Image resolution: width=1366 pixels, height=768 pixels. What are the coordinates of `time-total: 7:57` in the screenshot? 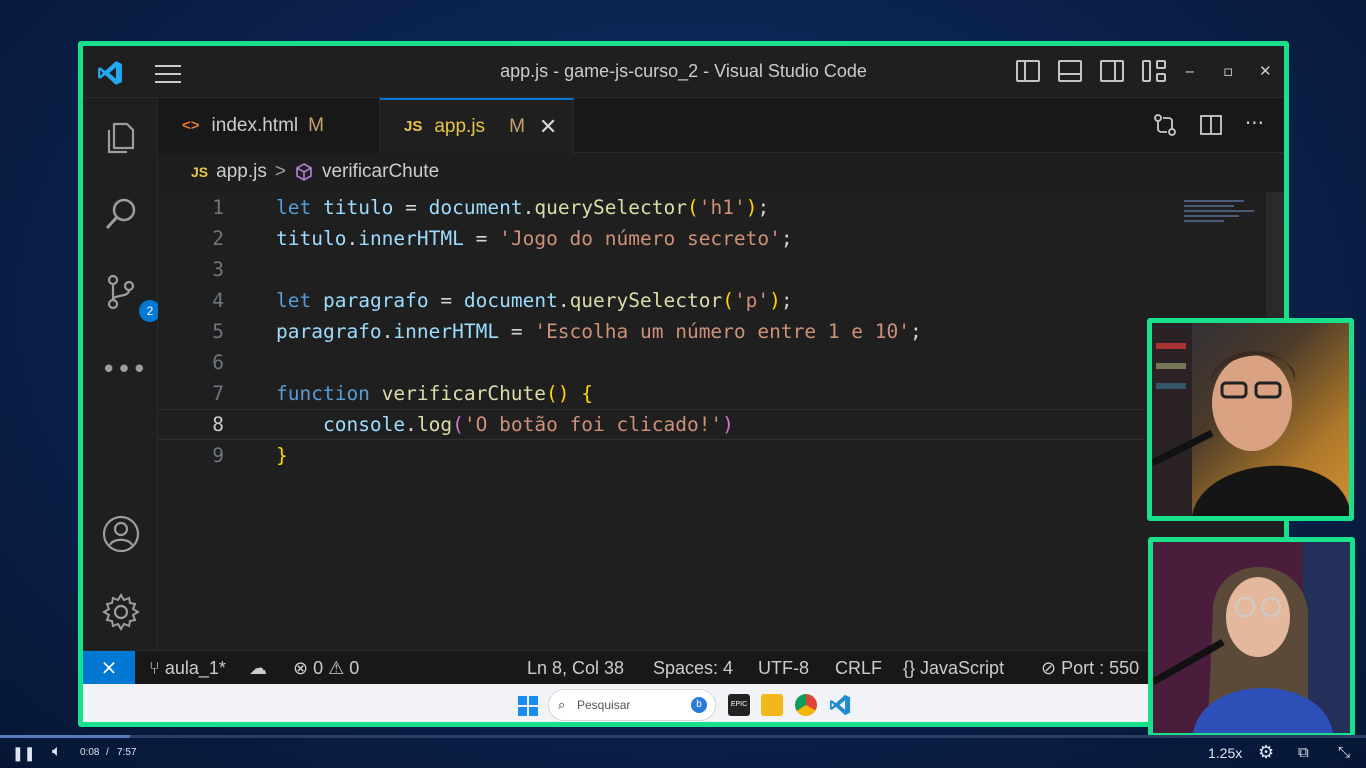 It's located at (127, 752).